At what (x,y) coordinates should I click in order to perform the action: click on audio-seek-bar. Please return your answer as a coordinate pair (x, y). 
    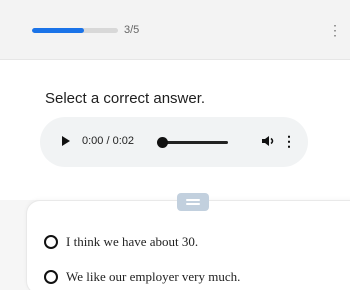
    Looking at the image, I should click on (194, 142).